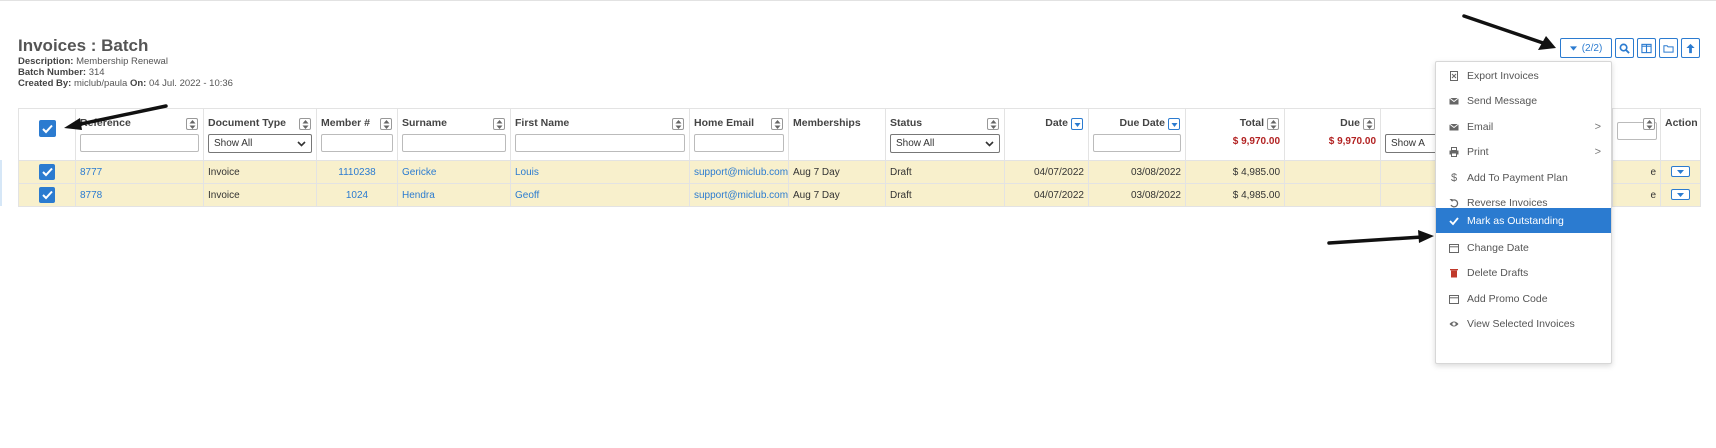 The height and width of the screenshot is (448, 1716). Describe the element at coordinates (139, 143) in the screenshot. I see `reference-filter-input` at that location.